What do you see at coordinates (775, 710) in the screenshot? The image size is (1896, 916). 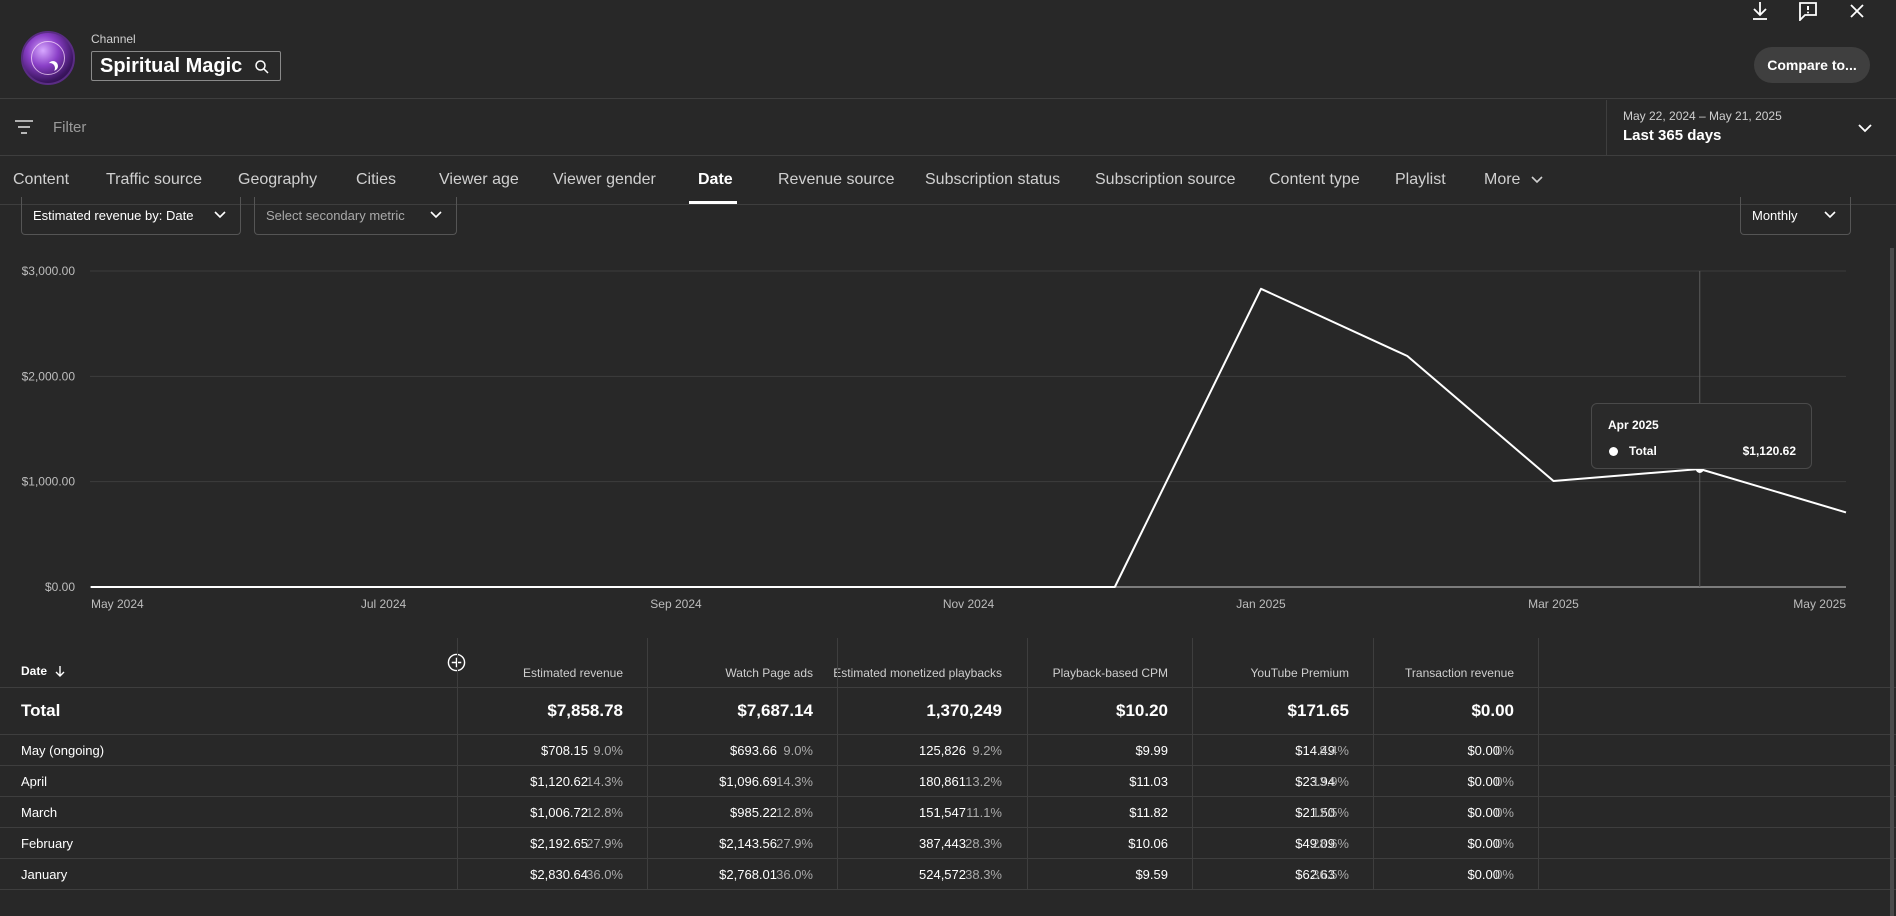 I see `total-value: $7,687.14` at bounding box center [775, 710].